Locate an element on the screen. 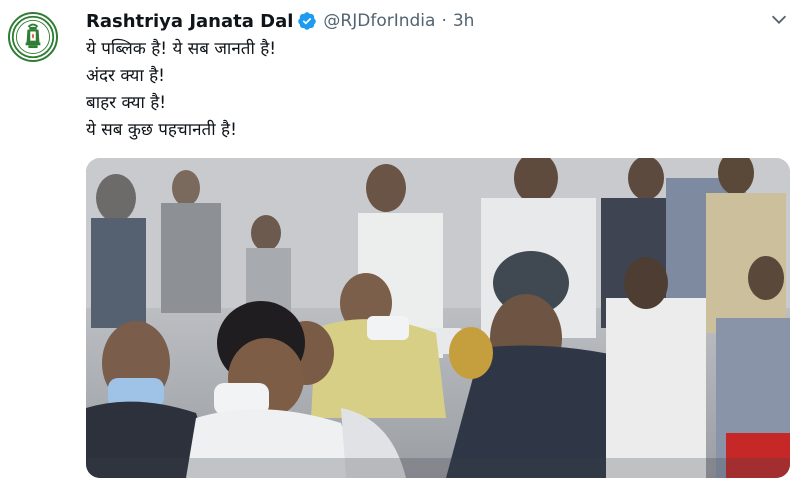 This screenshot has height=478, width=800. tweet-line: बाहर क्या है! is located at coordinates (126, 103).